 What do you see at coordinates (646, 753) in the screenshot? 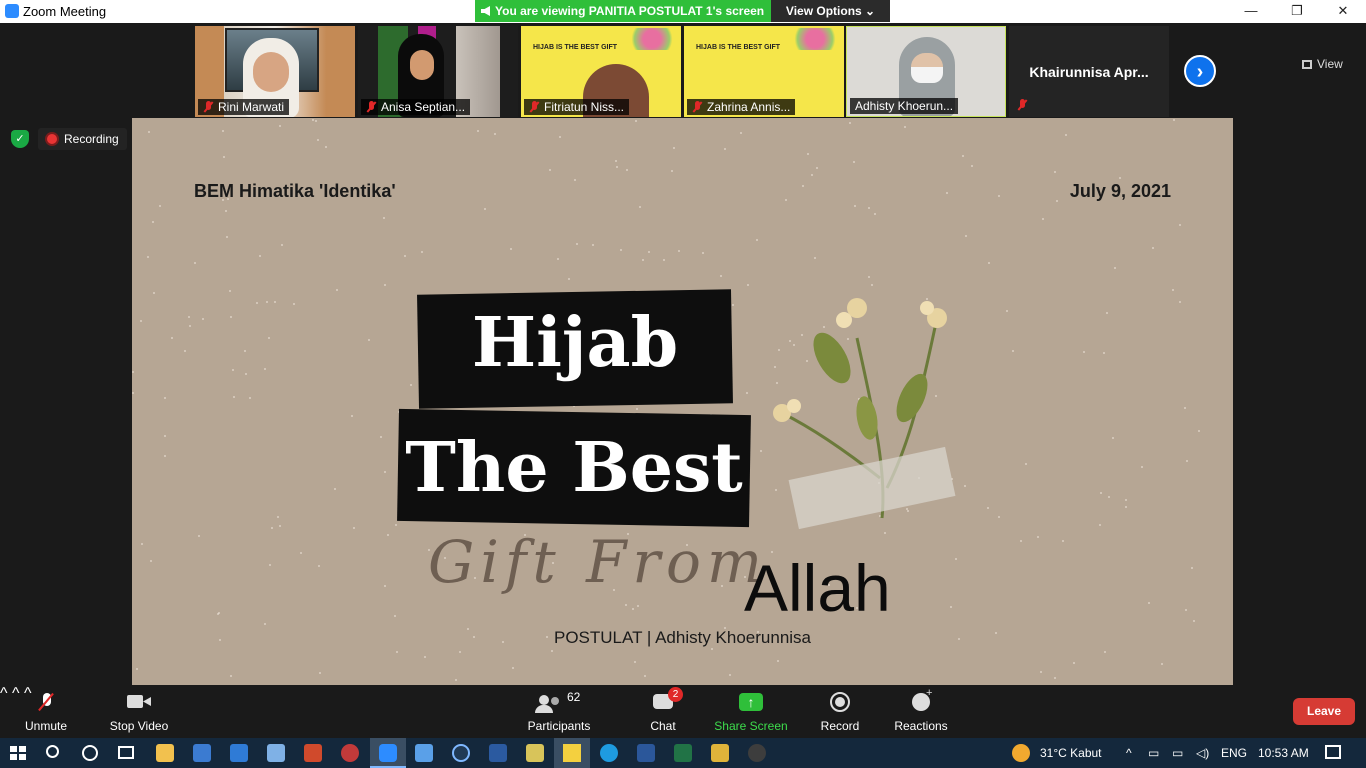
I see `word-icon` at bounding box center [646, 753].